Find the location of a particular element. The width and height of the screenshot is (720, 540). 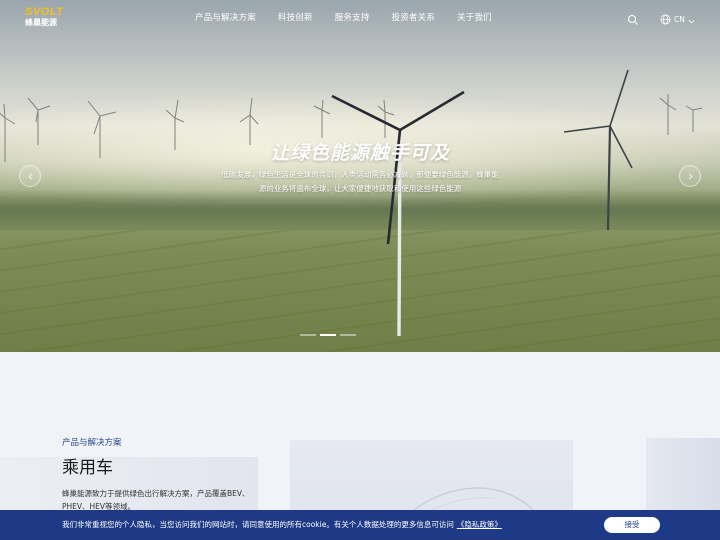

section-title: 乘用车 is located at coordinates (87, 468).